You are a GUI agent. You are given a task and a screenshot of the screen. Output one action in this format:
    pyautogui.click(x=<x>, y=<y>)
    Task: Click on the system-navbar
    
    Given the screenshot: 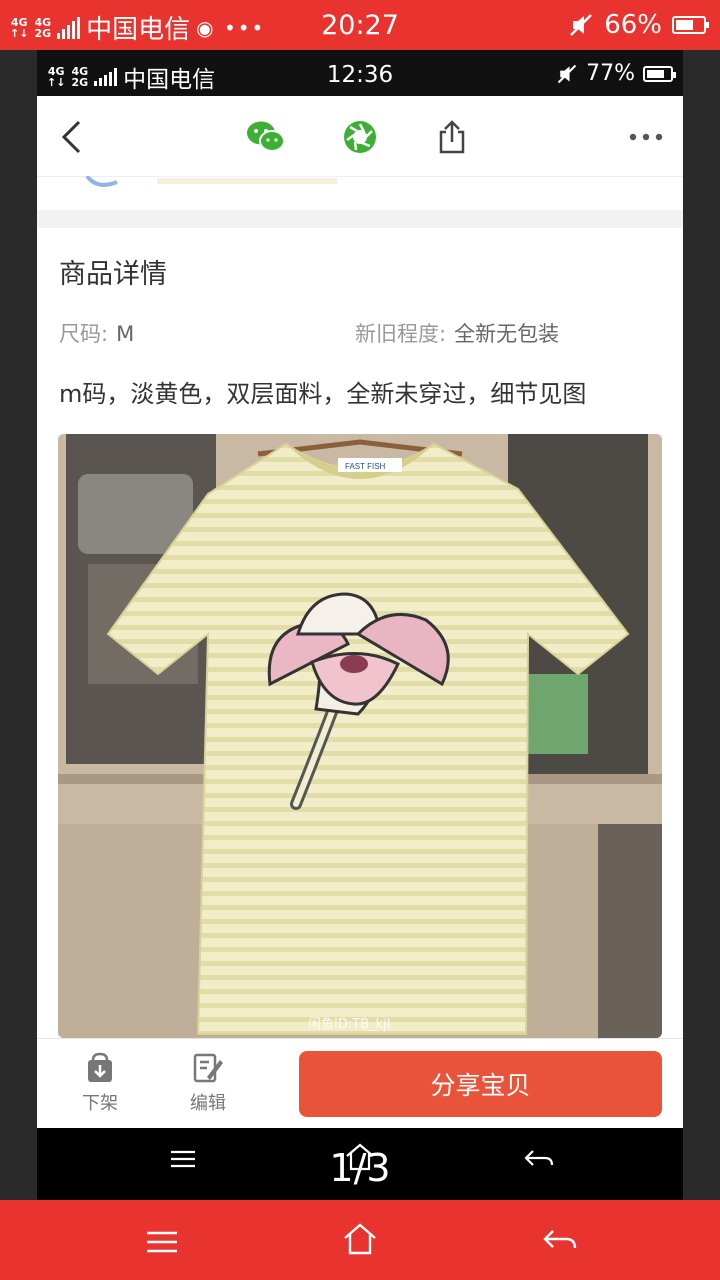 What is the action you would take?
    pyautogui.click(x=360, y=1240)
    